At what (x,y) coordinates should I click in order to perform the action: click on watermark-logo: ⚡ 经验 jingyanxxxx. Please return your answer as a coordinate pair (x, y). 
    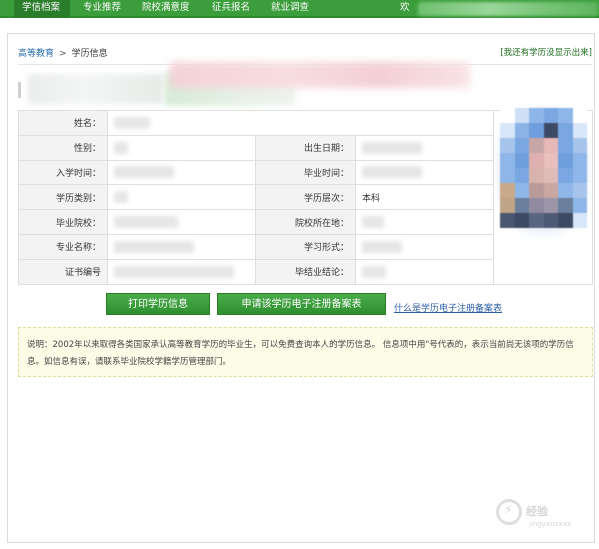
    Looking at the image, I should click on (538, 521).